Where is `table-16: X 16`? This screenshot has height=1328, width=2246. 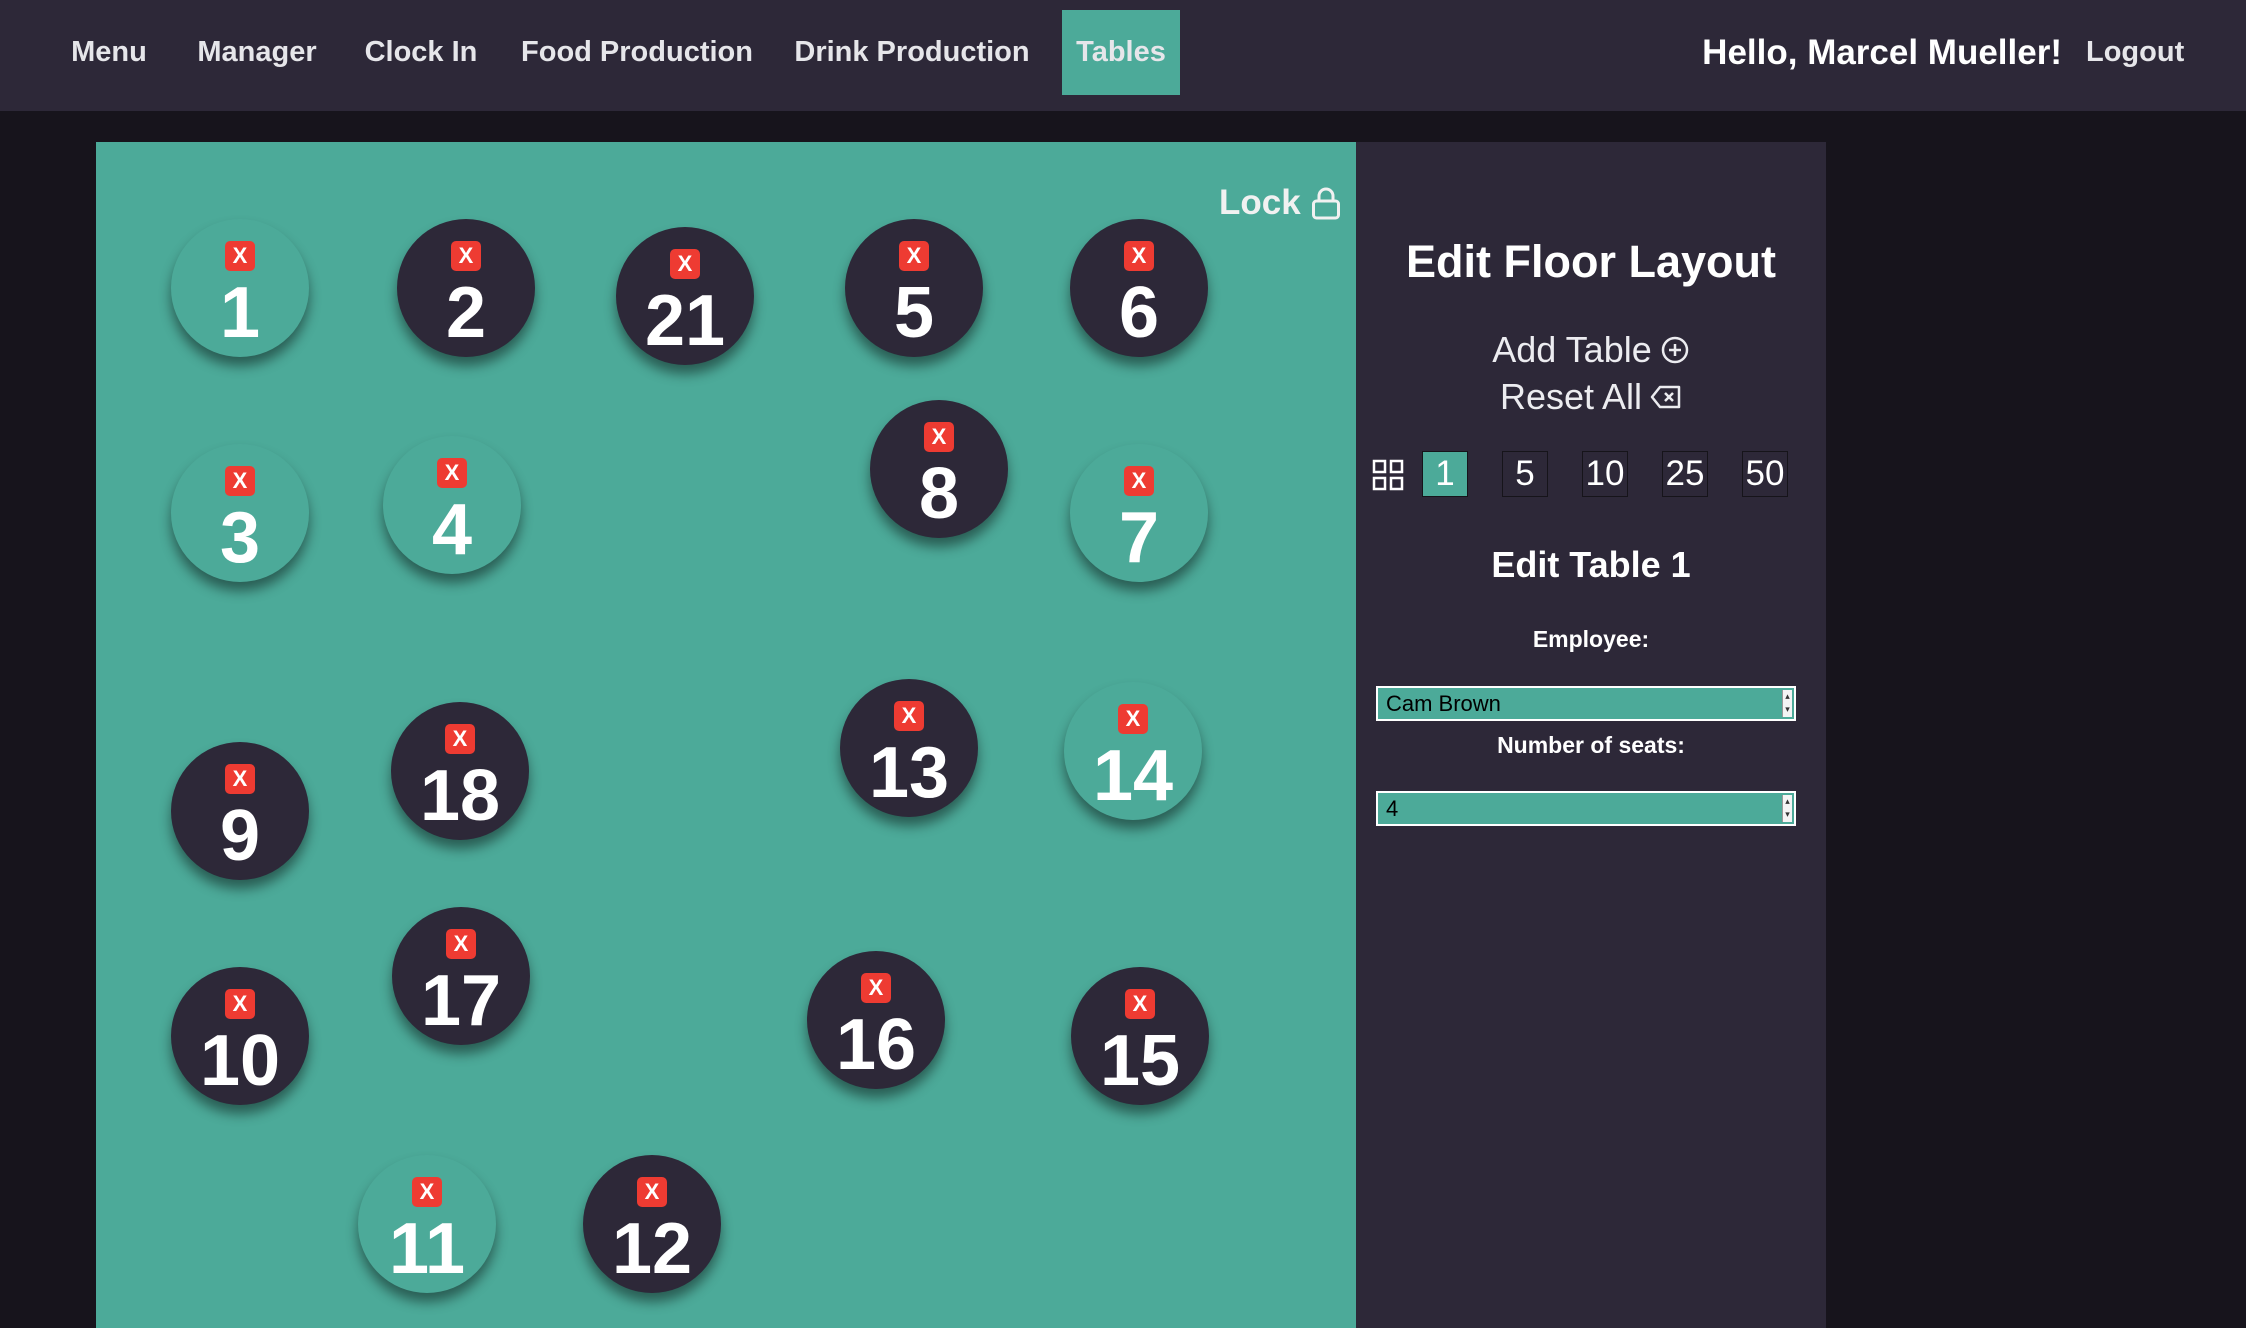 table-16: X 16 is located at coordinates (876, 1020).